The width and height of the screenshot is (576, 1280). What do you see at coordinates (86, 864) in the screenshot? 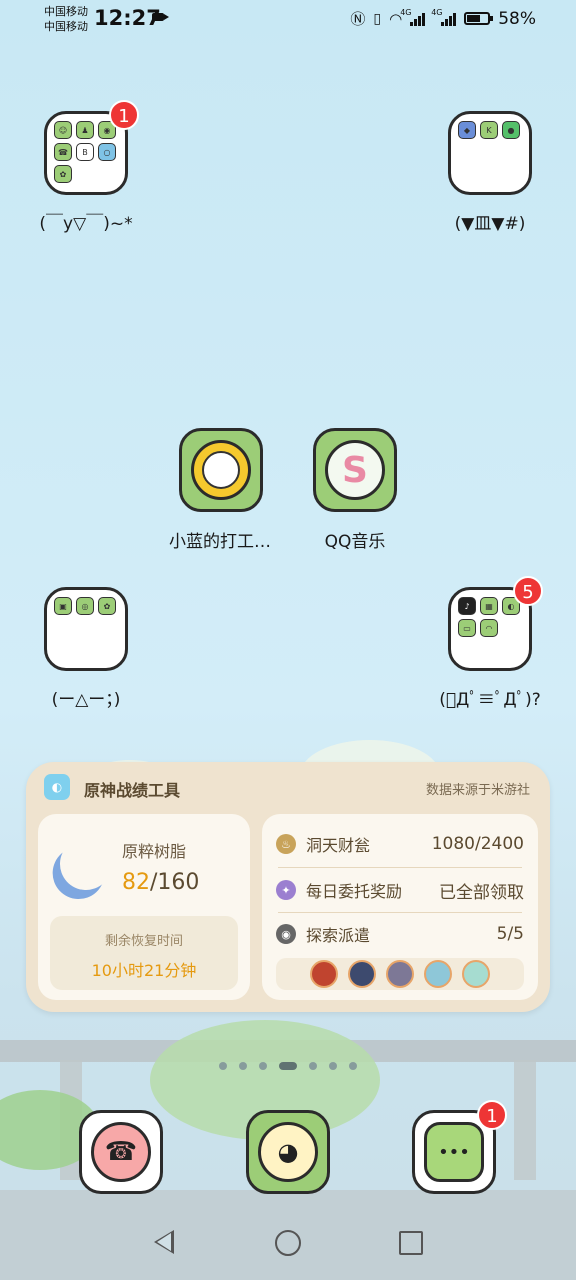
I see `resin-moon-icon` at bounding box center [86, 864].